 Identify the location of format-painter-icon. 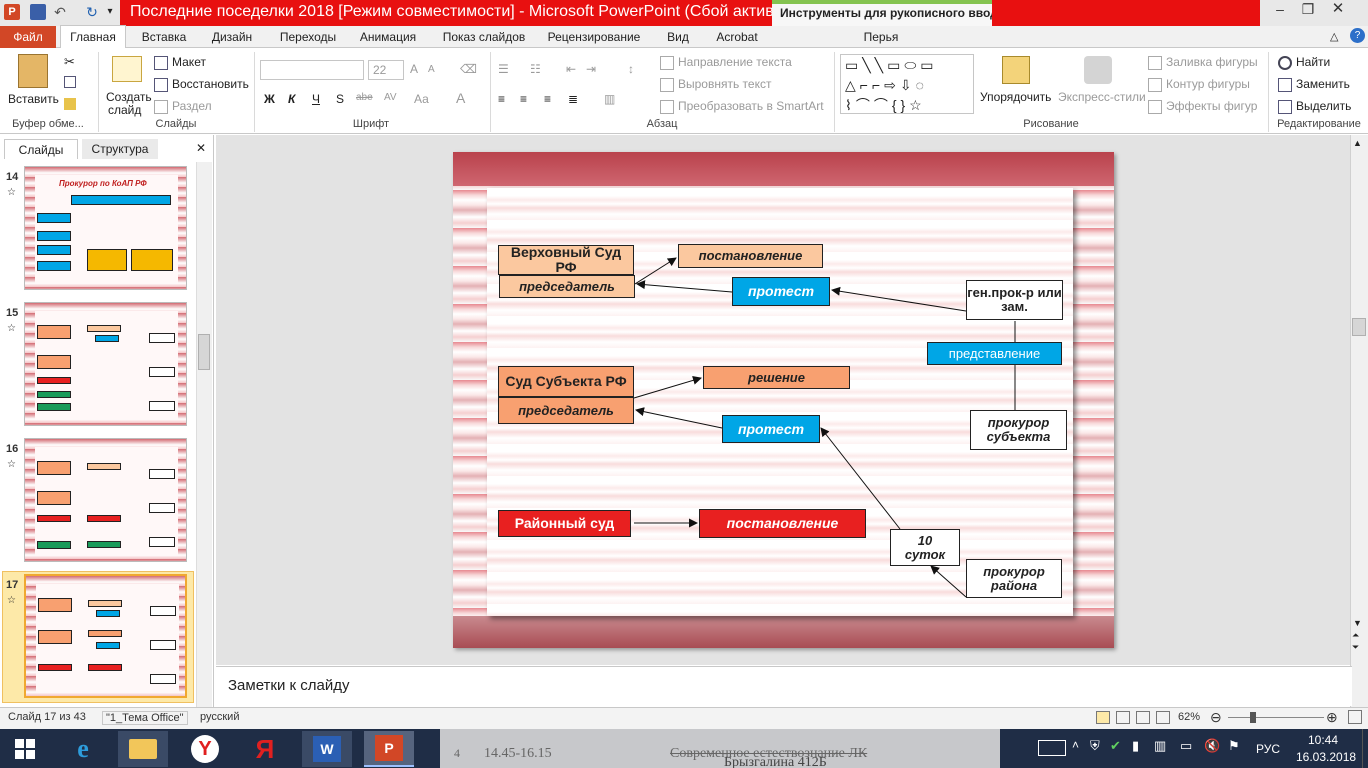
(70, 104).